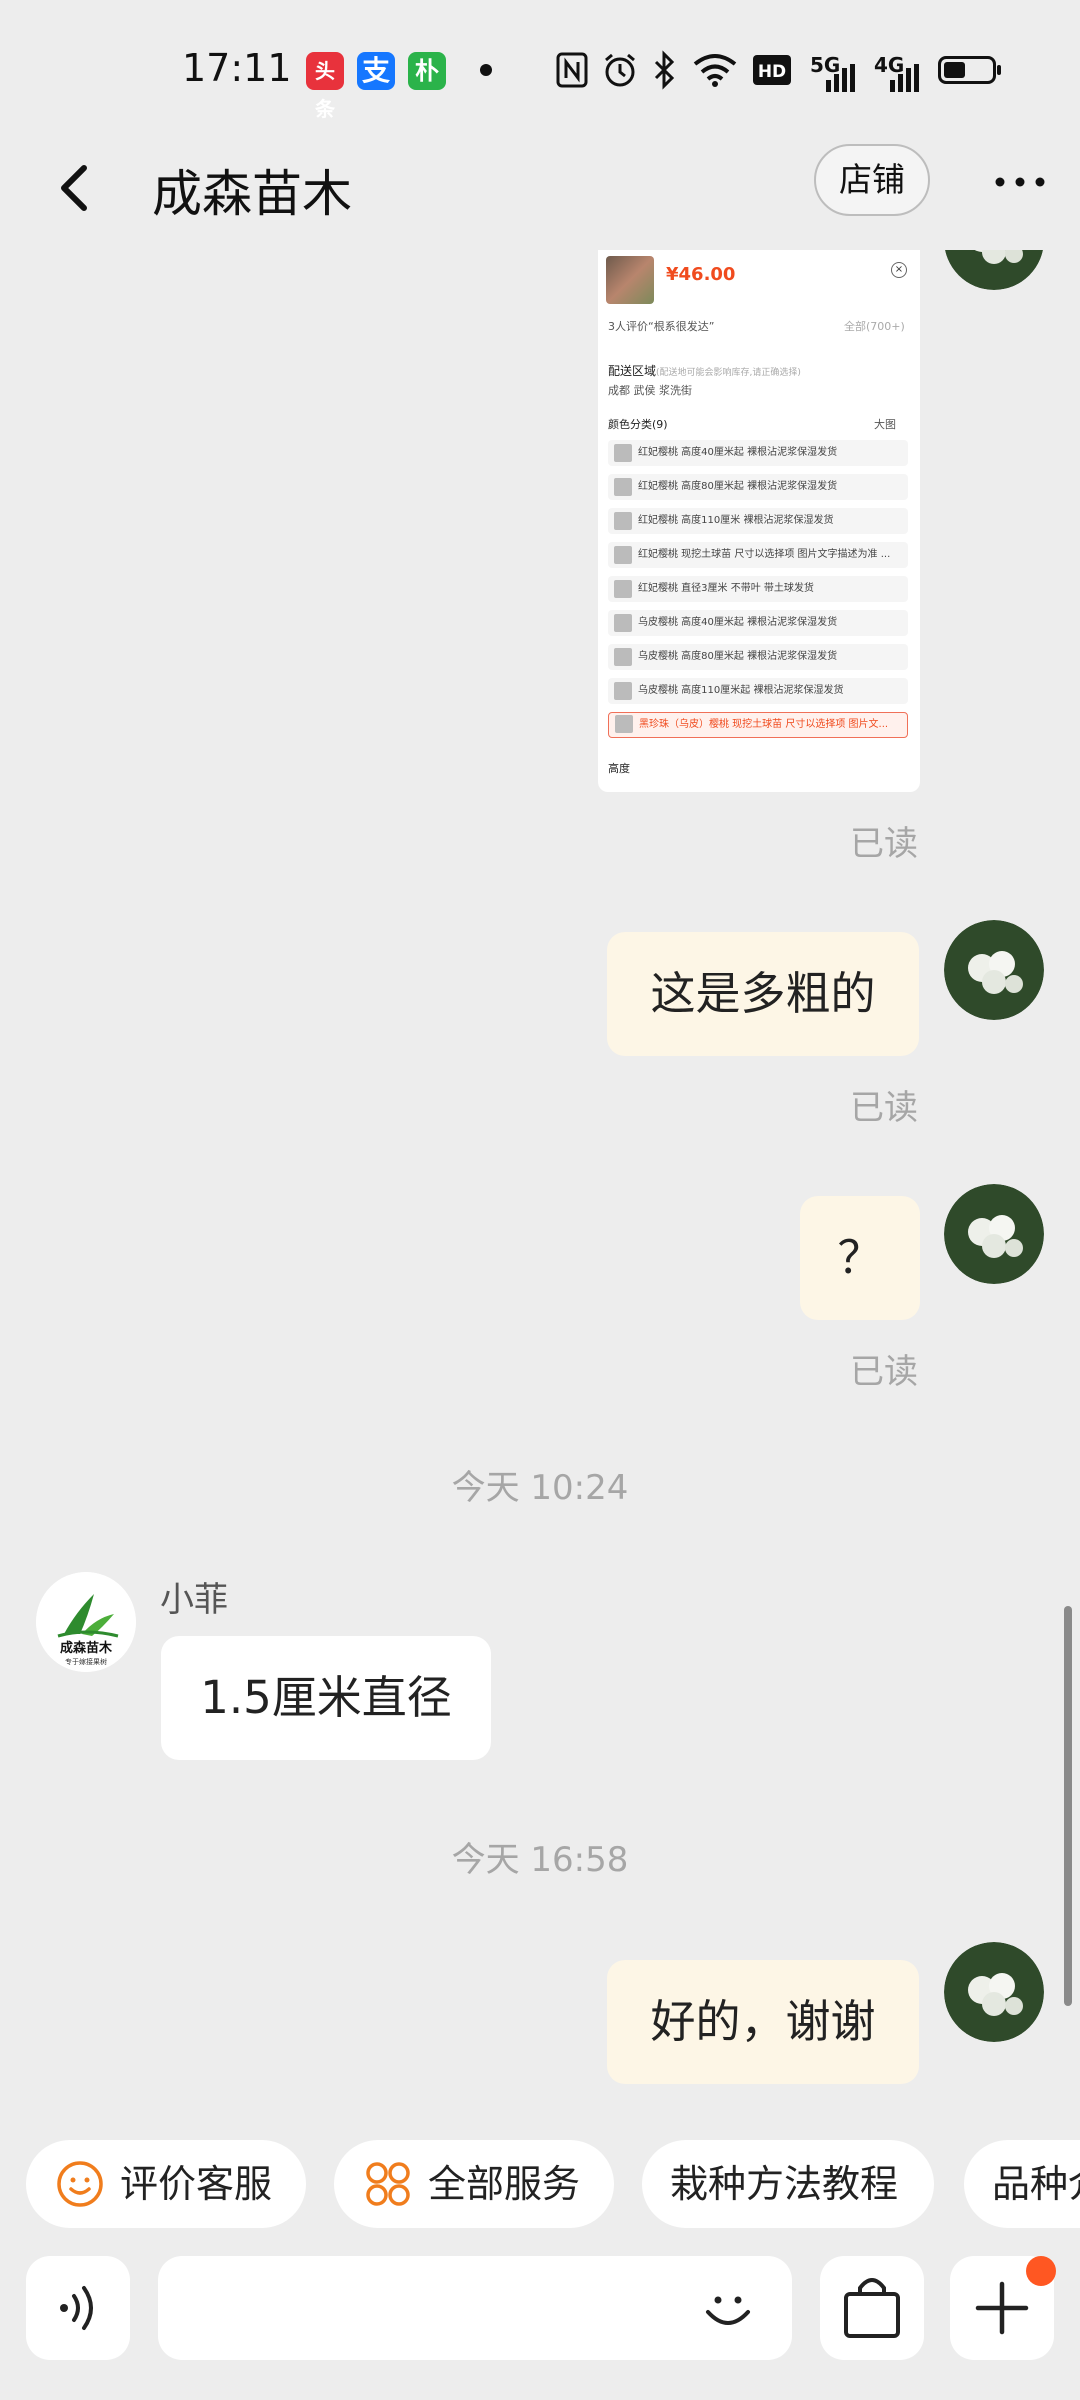  I want to click on quick-reply-all-services: 全部服务, so click(474, 2184).